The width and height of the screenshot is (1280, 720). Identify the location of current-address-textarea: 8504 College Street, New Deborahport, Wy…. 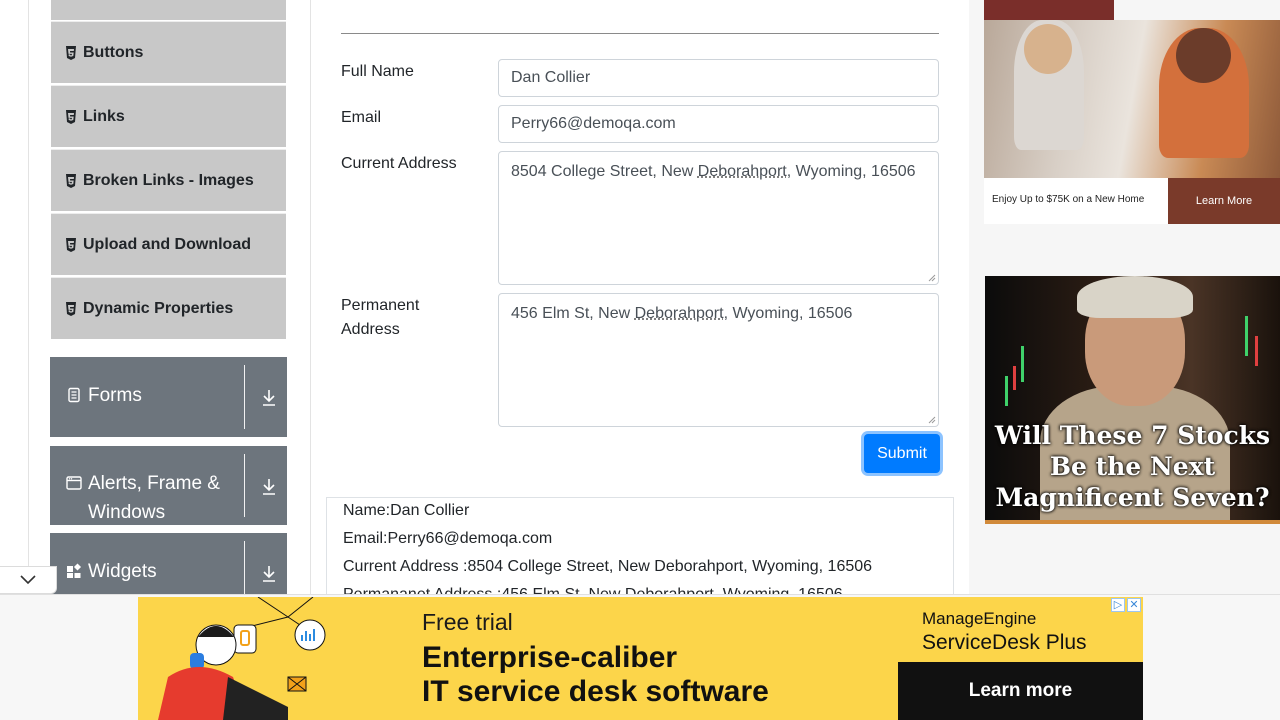
(718, 218).